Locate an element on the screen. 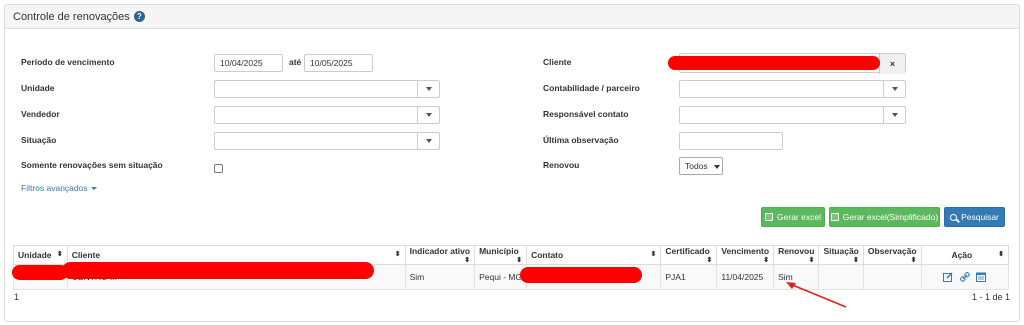 This screenshot has height=325, width=1024. gerar-excel-simplificado-button: Gerar excel(Simplificado) is located at coordinates (884, 217).